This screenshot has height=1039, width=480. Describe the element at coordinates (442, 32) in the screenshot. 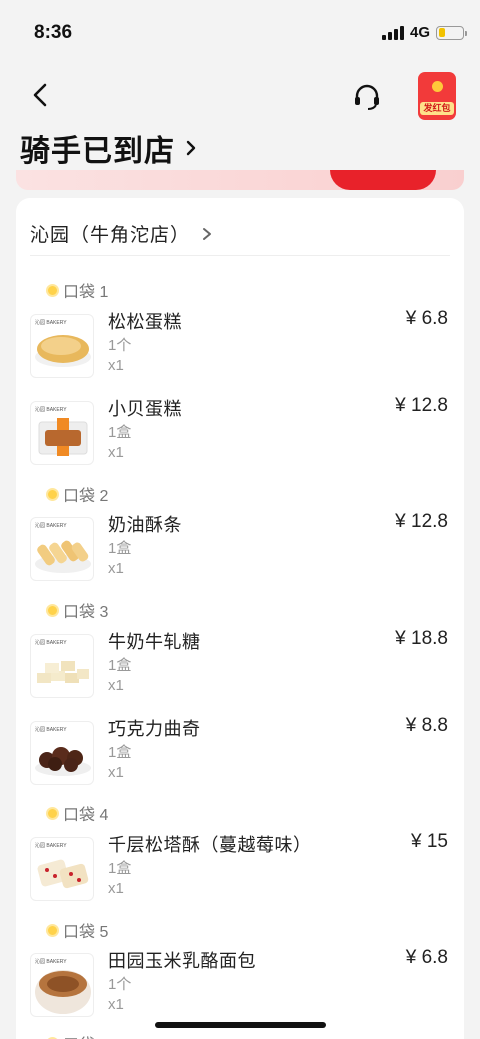

I see `battery-level` at that location.